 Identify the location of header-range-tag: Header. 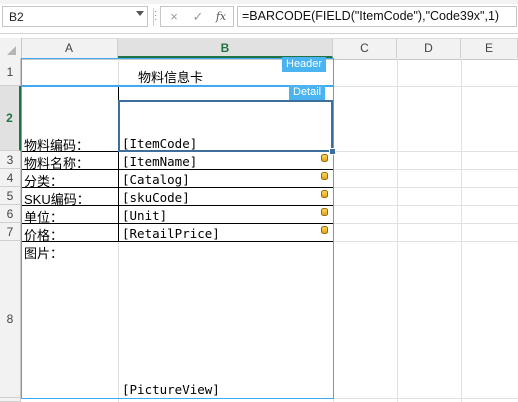
(304, 64).